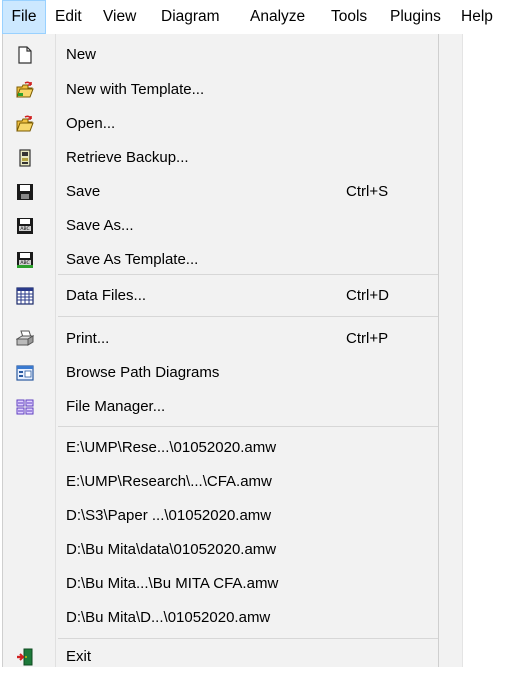 Image resolution: width=523 pixels, height=674 pixels. Describe the element at coordinates (25, 260) in the screenshot. I see `floppy-disk-template-icon: ABC` at that location.